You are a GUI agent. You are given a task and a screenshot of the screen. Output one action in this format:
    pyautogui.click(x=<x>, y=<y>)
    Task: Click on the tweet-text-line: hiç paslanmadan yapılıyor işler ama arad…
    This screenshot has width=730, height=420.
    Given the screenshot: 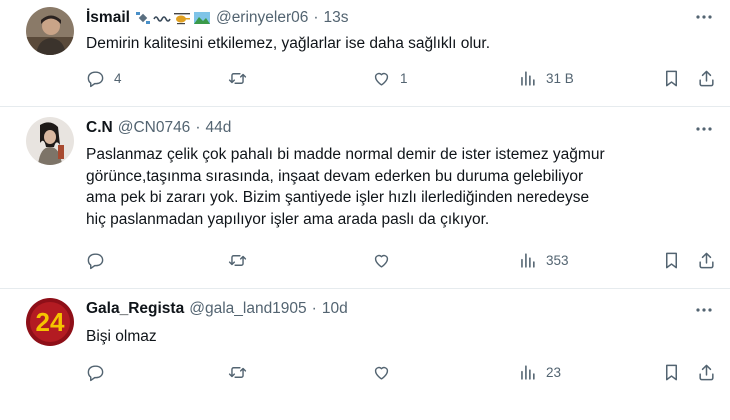 What is the action you would take?
    pyautogui.click(x=288, y=219)
    